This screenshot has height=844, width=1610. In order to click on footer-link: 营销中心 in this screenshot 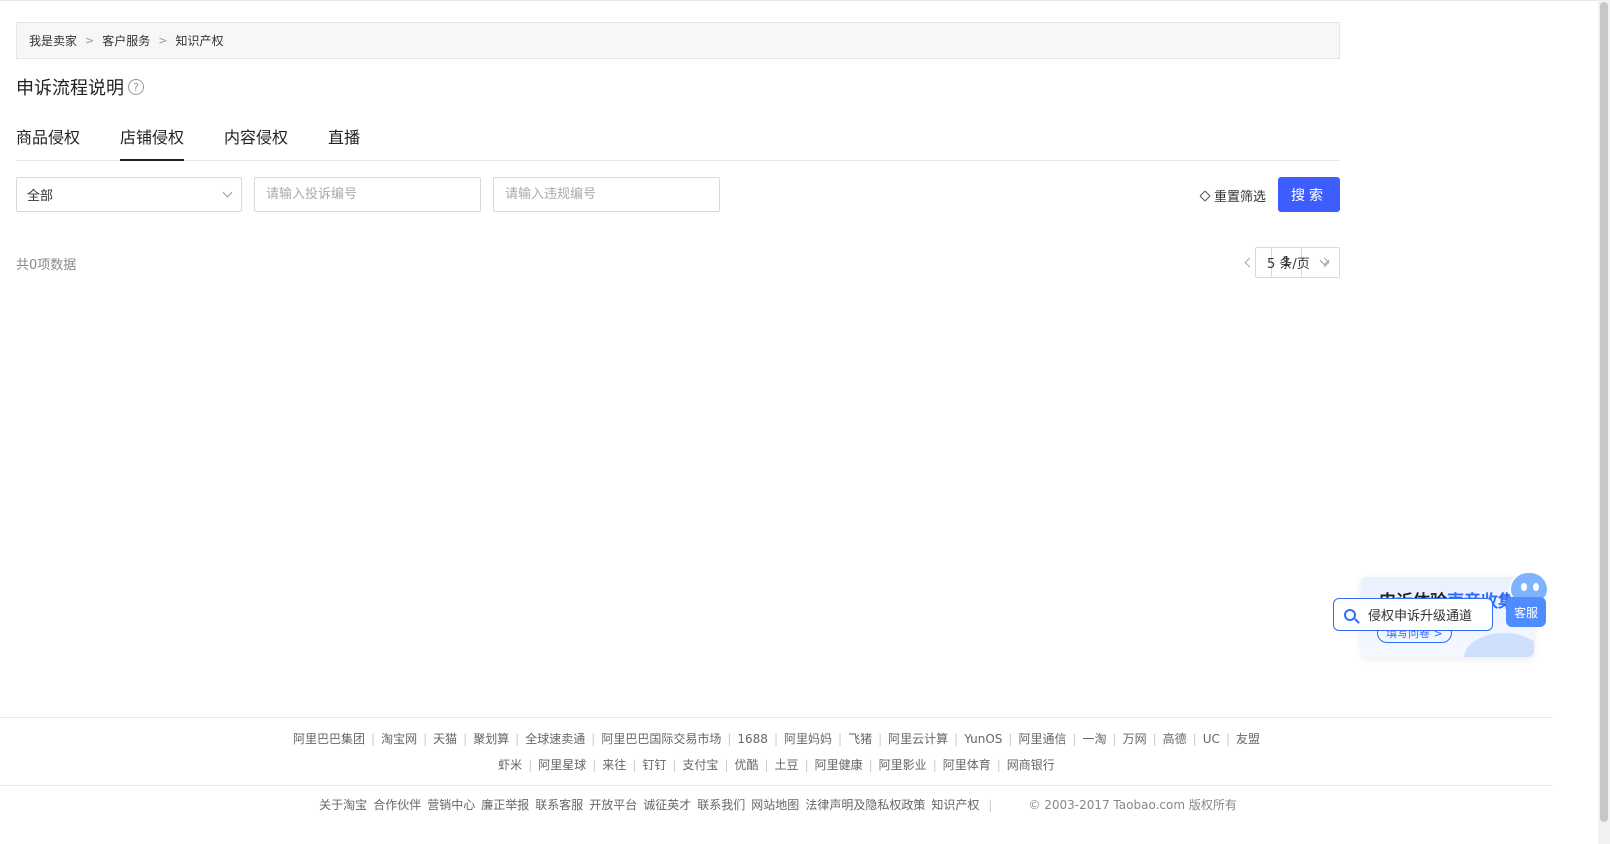, I will do `click(451, 805)`.